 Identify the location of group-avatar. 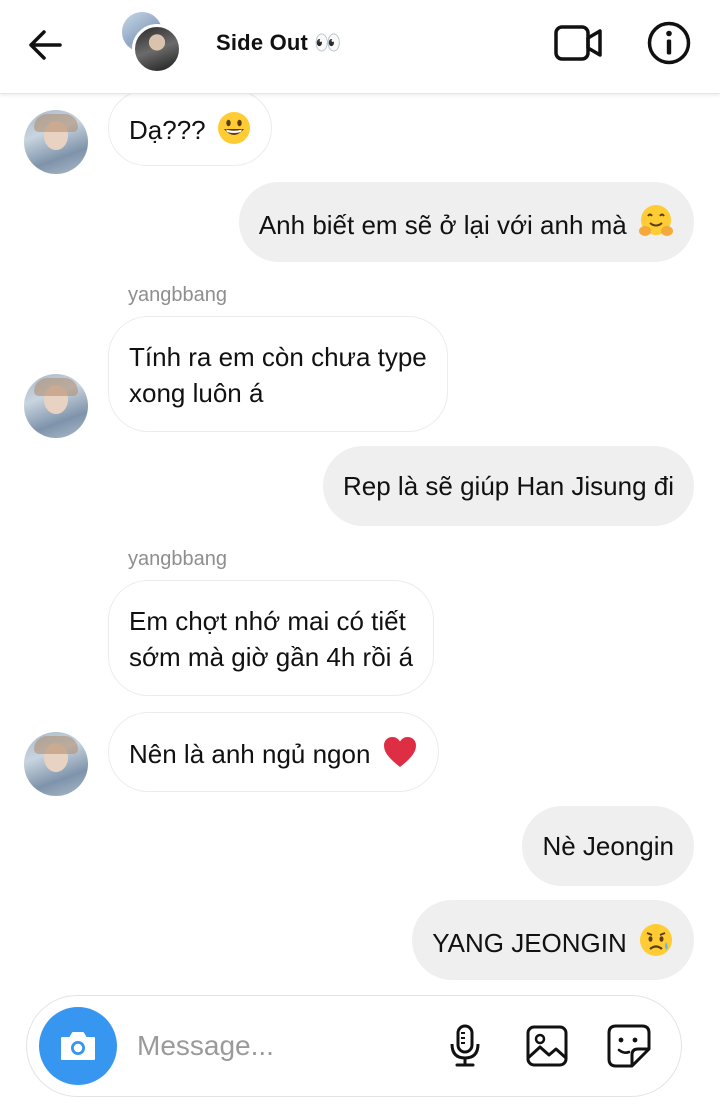
(153, 43).